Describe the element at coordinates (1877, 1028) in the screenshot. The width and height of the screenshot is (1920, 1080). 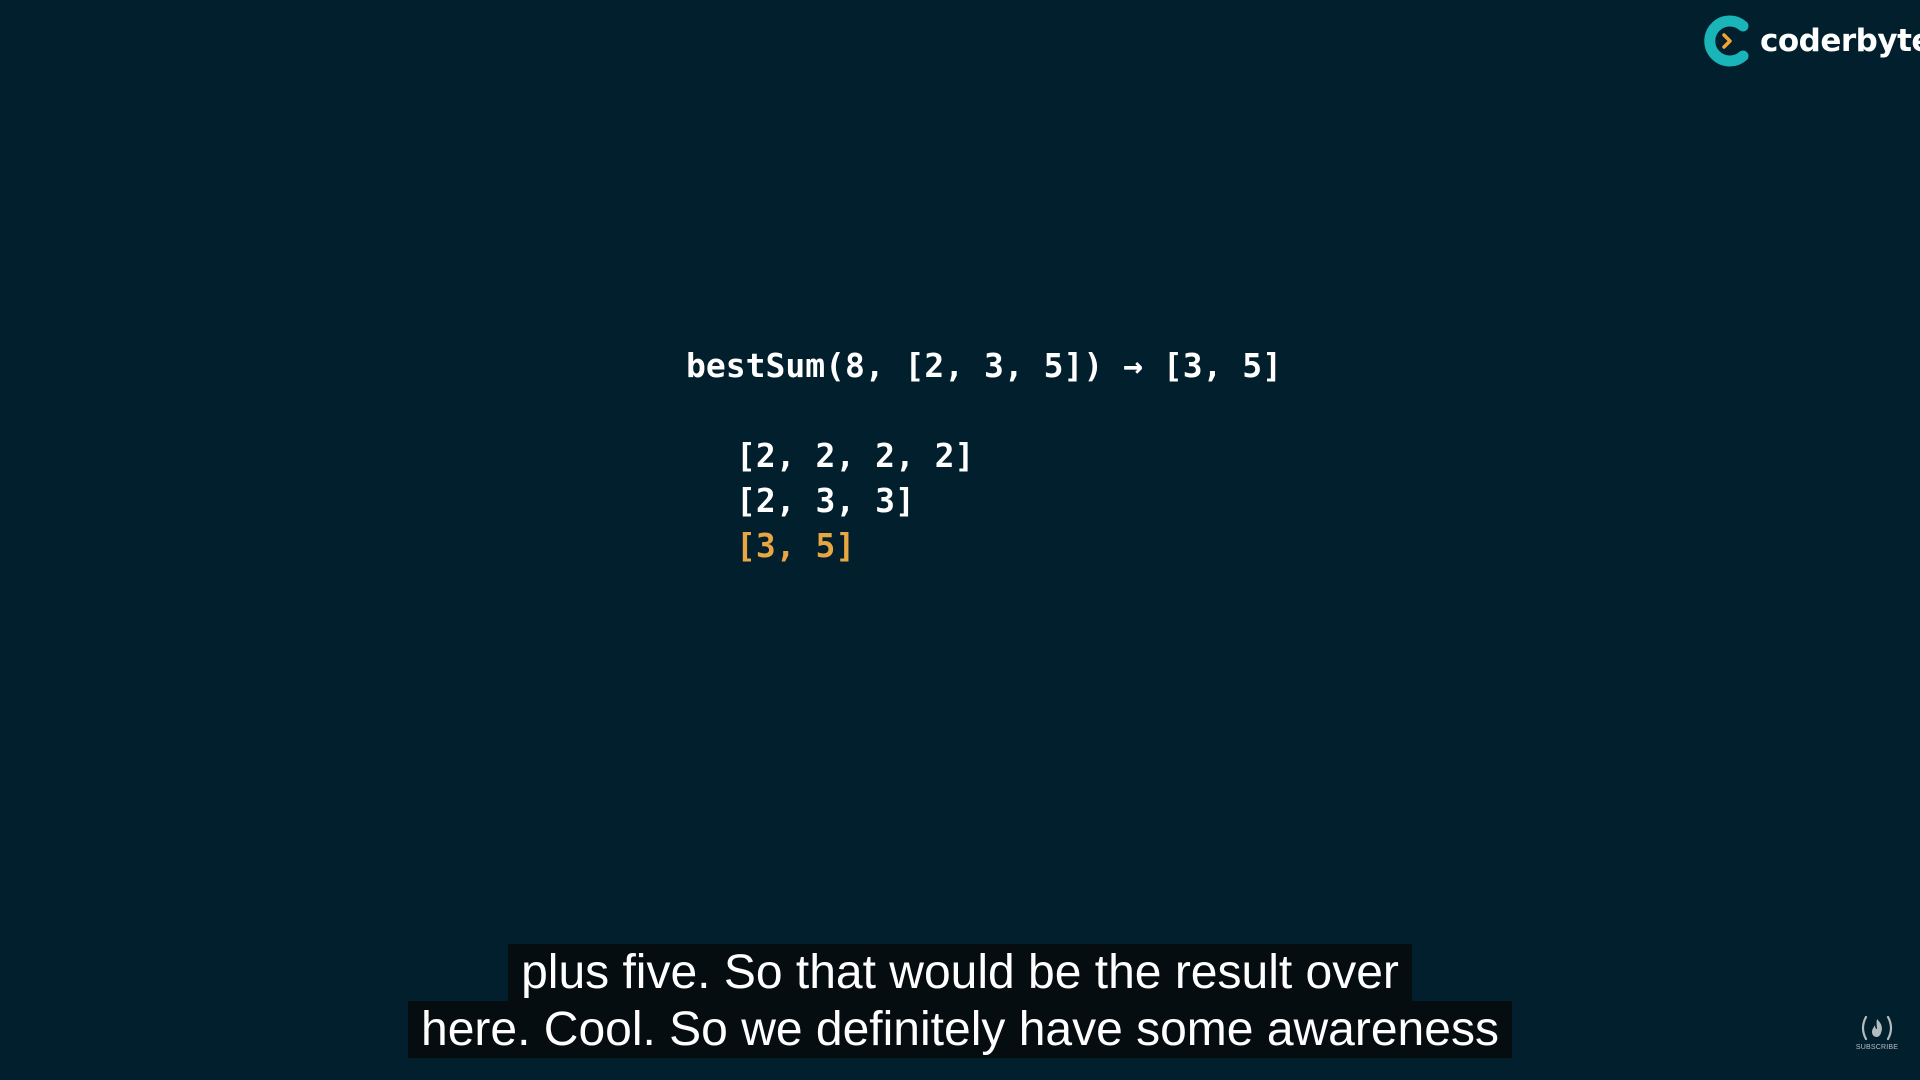
I see `freecodecamp-flame-icon` at that location.